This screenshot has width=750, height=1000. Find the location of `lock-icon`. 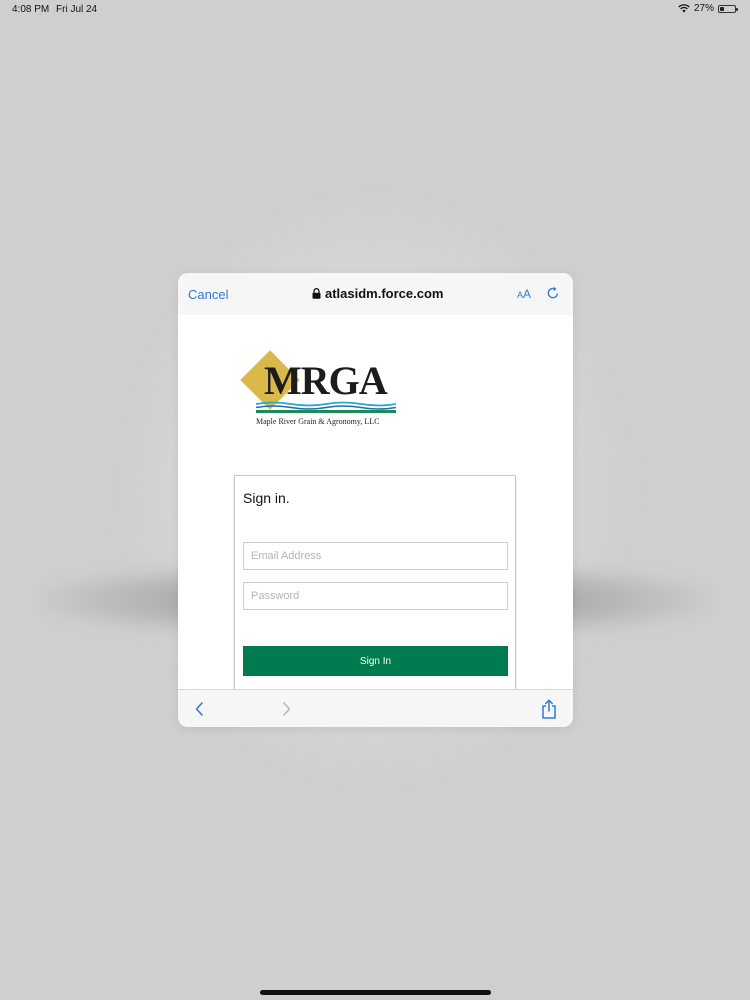

lock-icon is located at coordinates (316, 293).